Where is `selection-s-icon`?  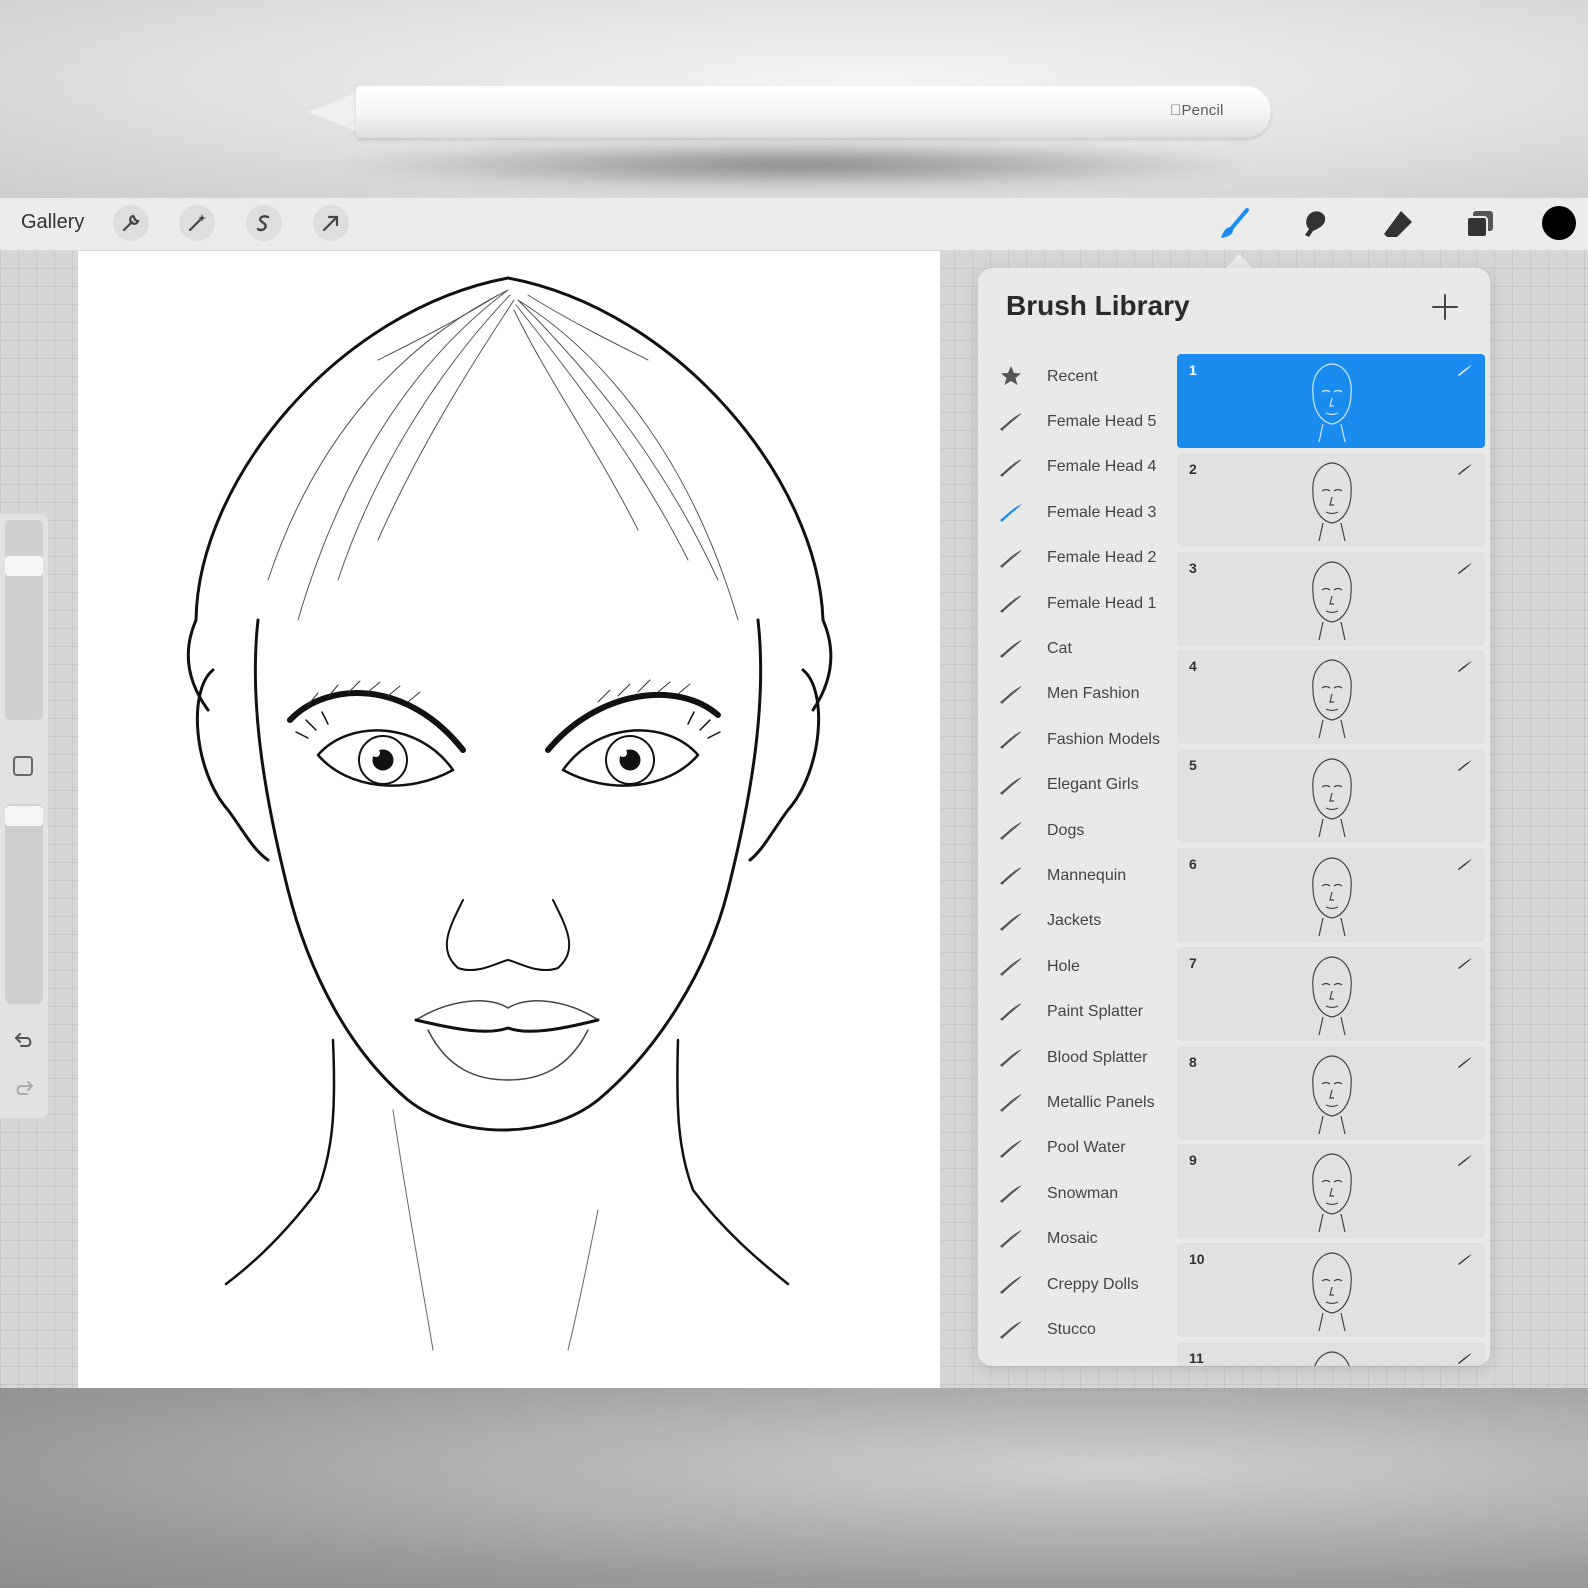
selection-s-icon is located at coordinates (263, 223).